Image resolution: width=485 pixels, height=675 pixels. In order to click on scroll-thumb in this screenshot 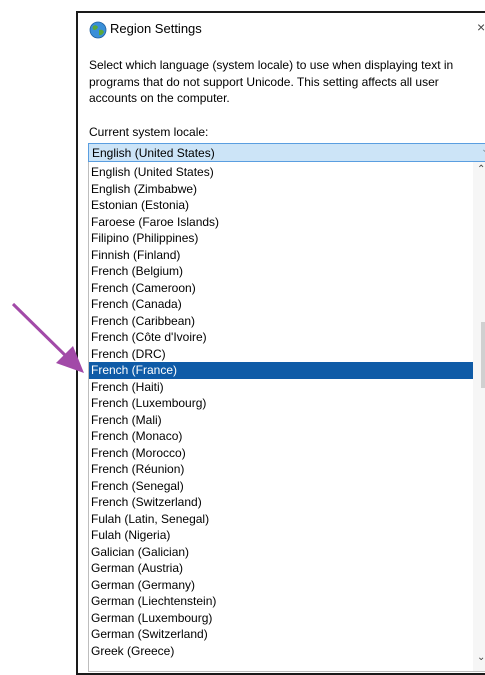, I will do `click(483, 355)`.